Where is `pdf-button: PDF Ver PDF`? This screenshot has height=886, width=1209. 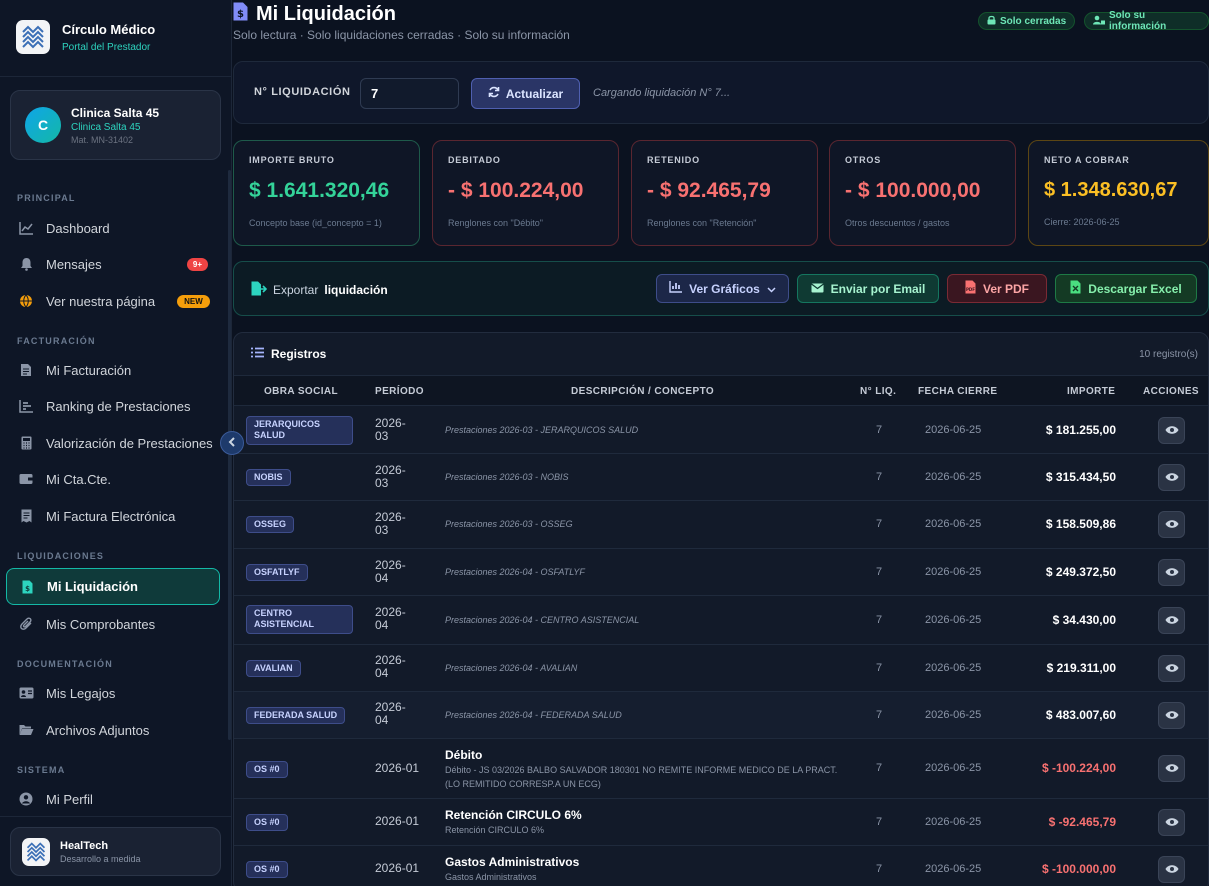 pdf-button: PDF Ver PDF is located at coordinates (997, 288).